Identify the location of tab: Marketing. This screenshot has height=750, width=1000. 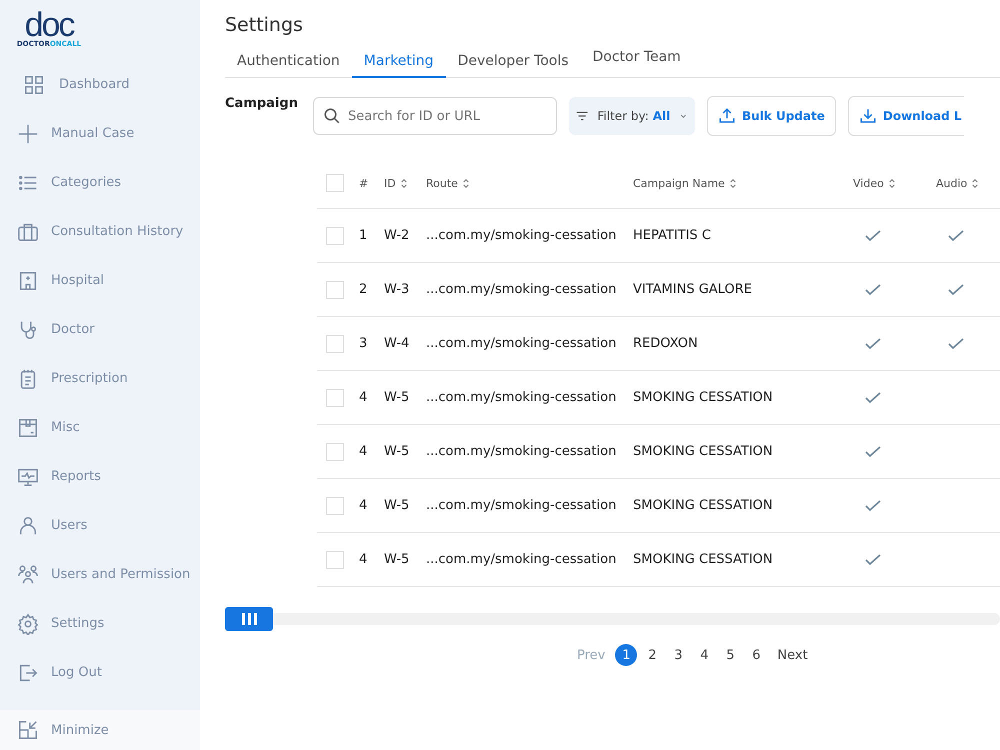
(399, 63).